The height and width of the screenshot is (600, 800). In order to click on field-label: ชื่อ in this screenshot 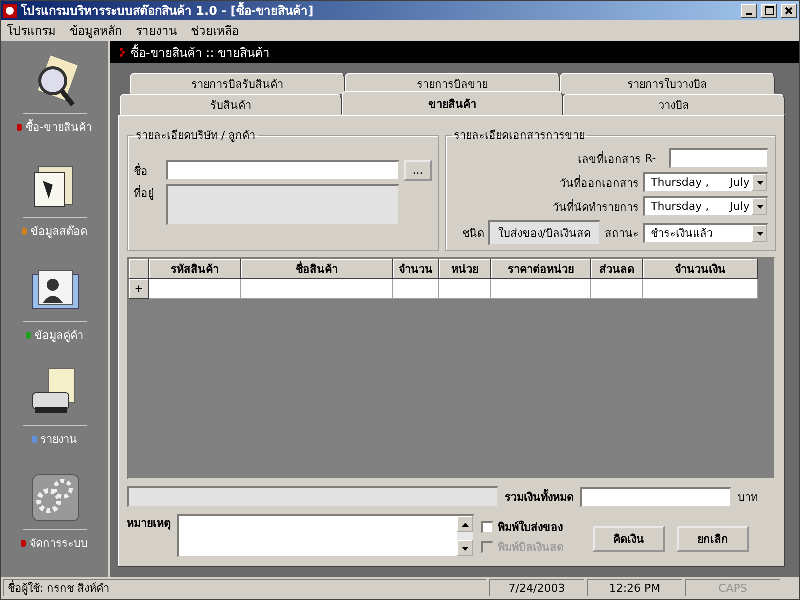, I will do `click(141, 171)`.